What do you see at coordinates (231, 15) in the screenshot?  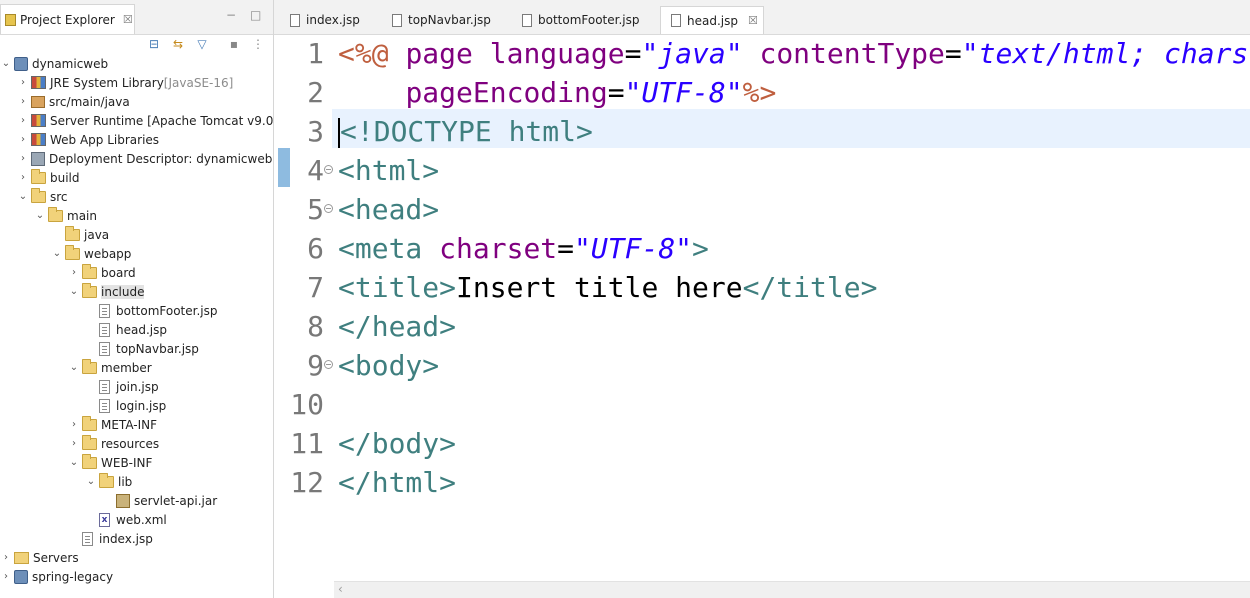 I see `minimize-icon: −` at bounding box center [231, 15].